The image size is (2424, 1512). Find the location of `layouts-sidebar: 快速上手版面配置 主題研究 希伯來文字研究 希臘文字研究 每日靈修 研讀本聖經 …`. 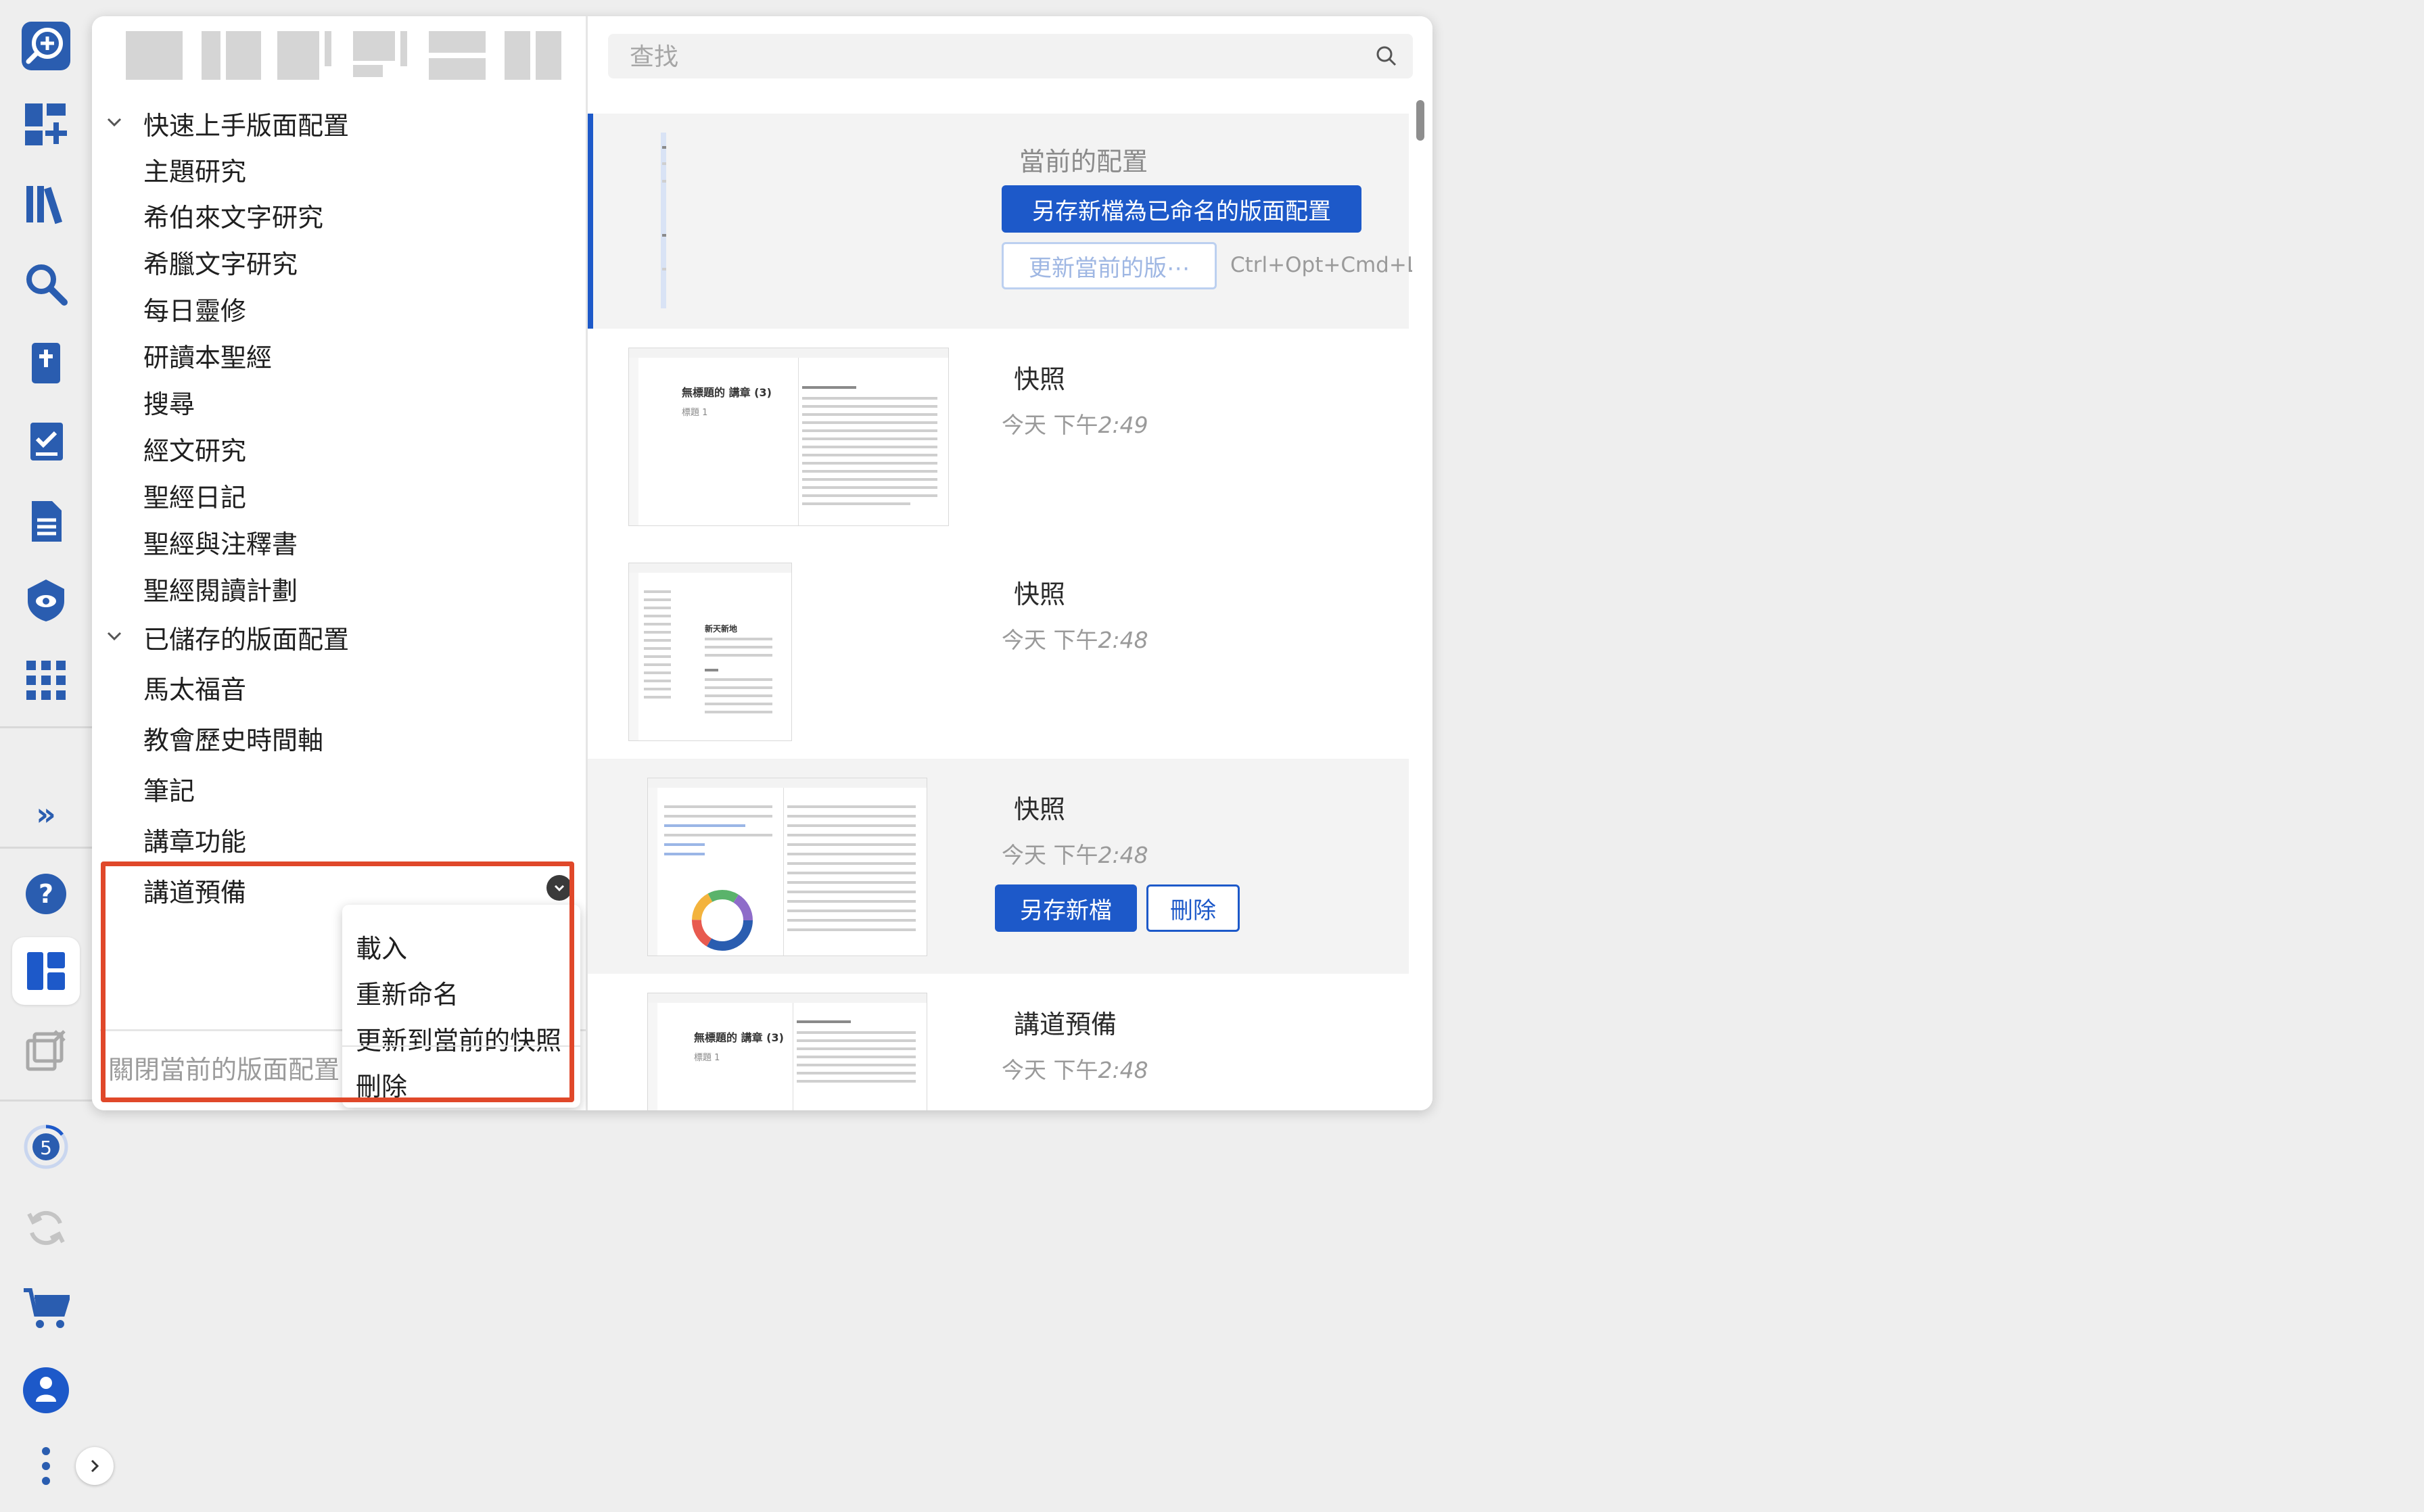

layouts-sidebar: 快速上手版面配置 主題研究 希伯來文字研究 希臘文字研究 每日靈修 研讀本聖經 … is located at coordinates (340, 563).